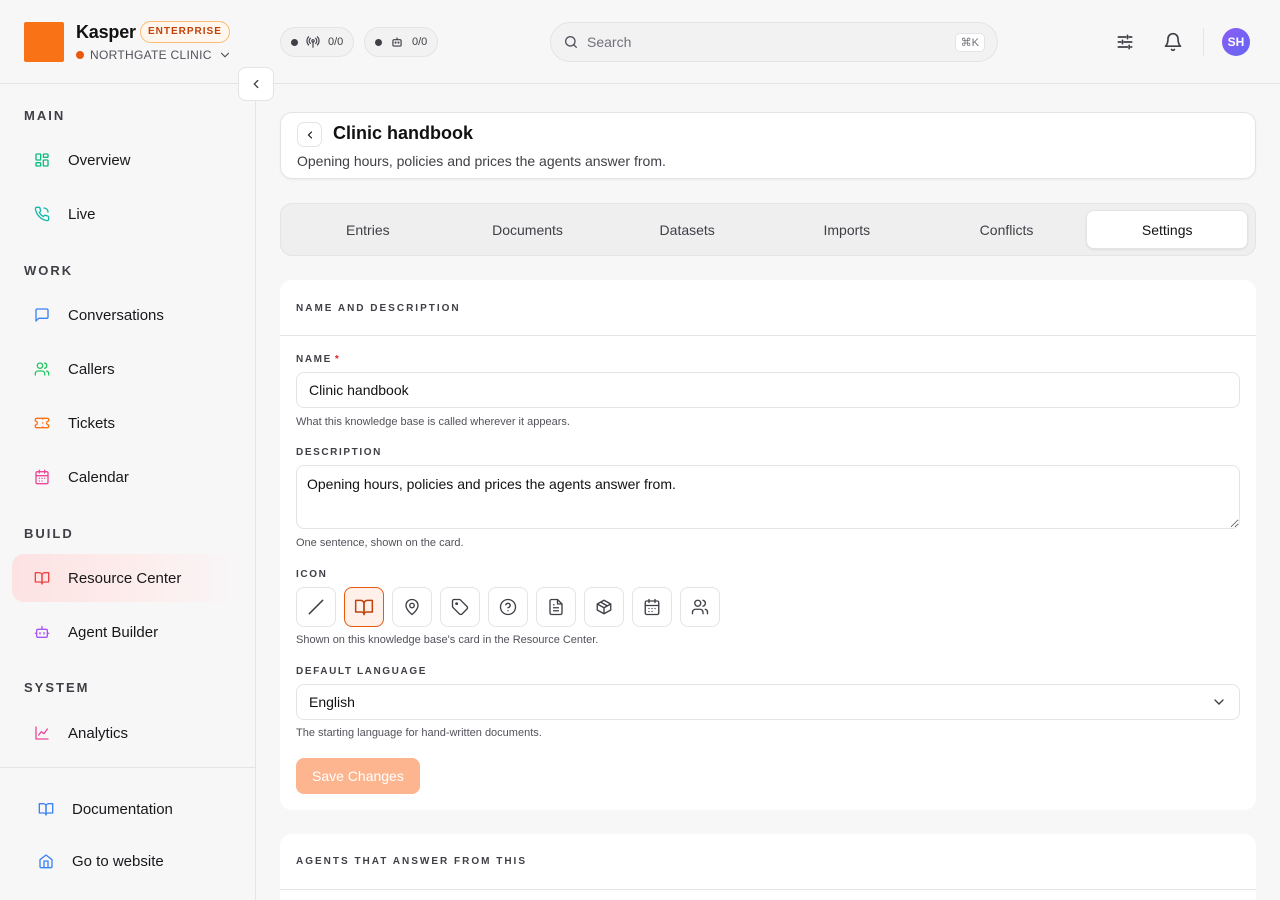  I want to click on sidebar-item-calendar: Calendar, so click(128, 477).